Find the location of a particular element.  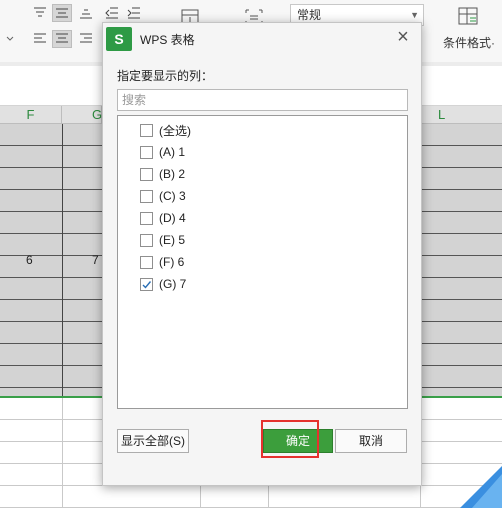

list-item-select-all: (全选) is located at coordinates (165, 130).